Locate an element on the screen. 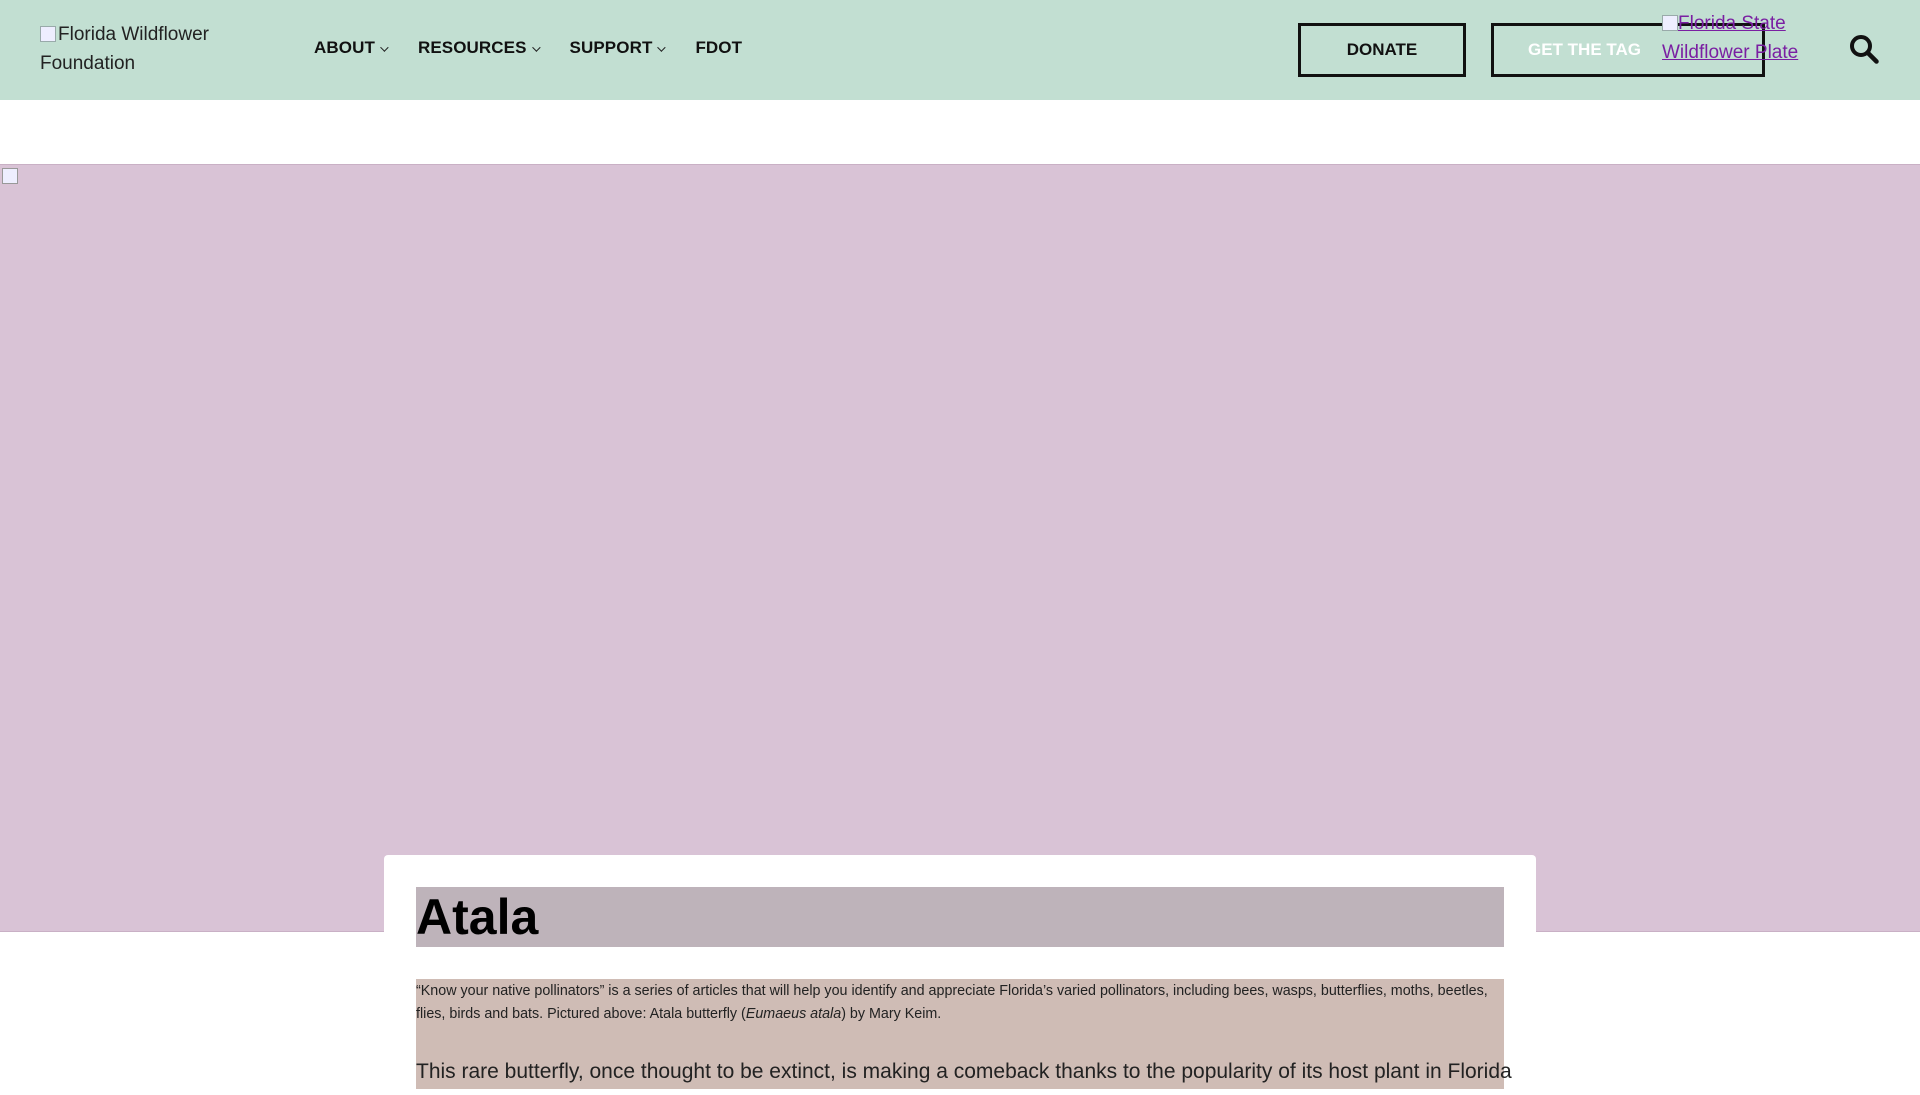 The height and width of the screenshot is (1095, 1920). nav-item-label: SUPPORT is located at coordinates (611, 47).